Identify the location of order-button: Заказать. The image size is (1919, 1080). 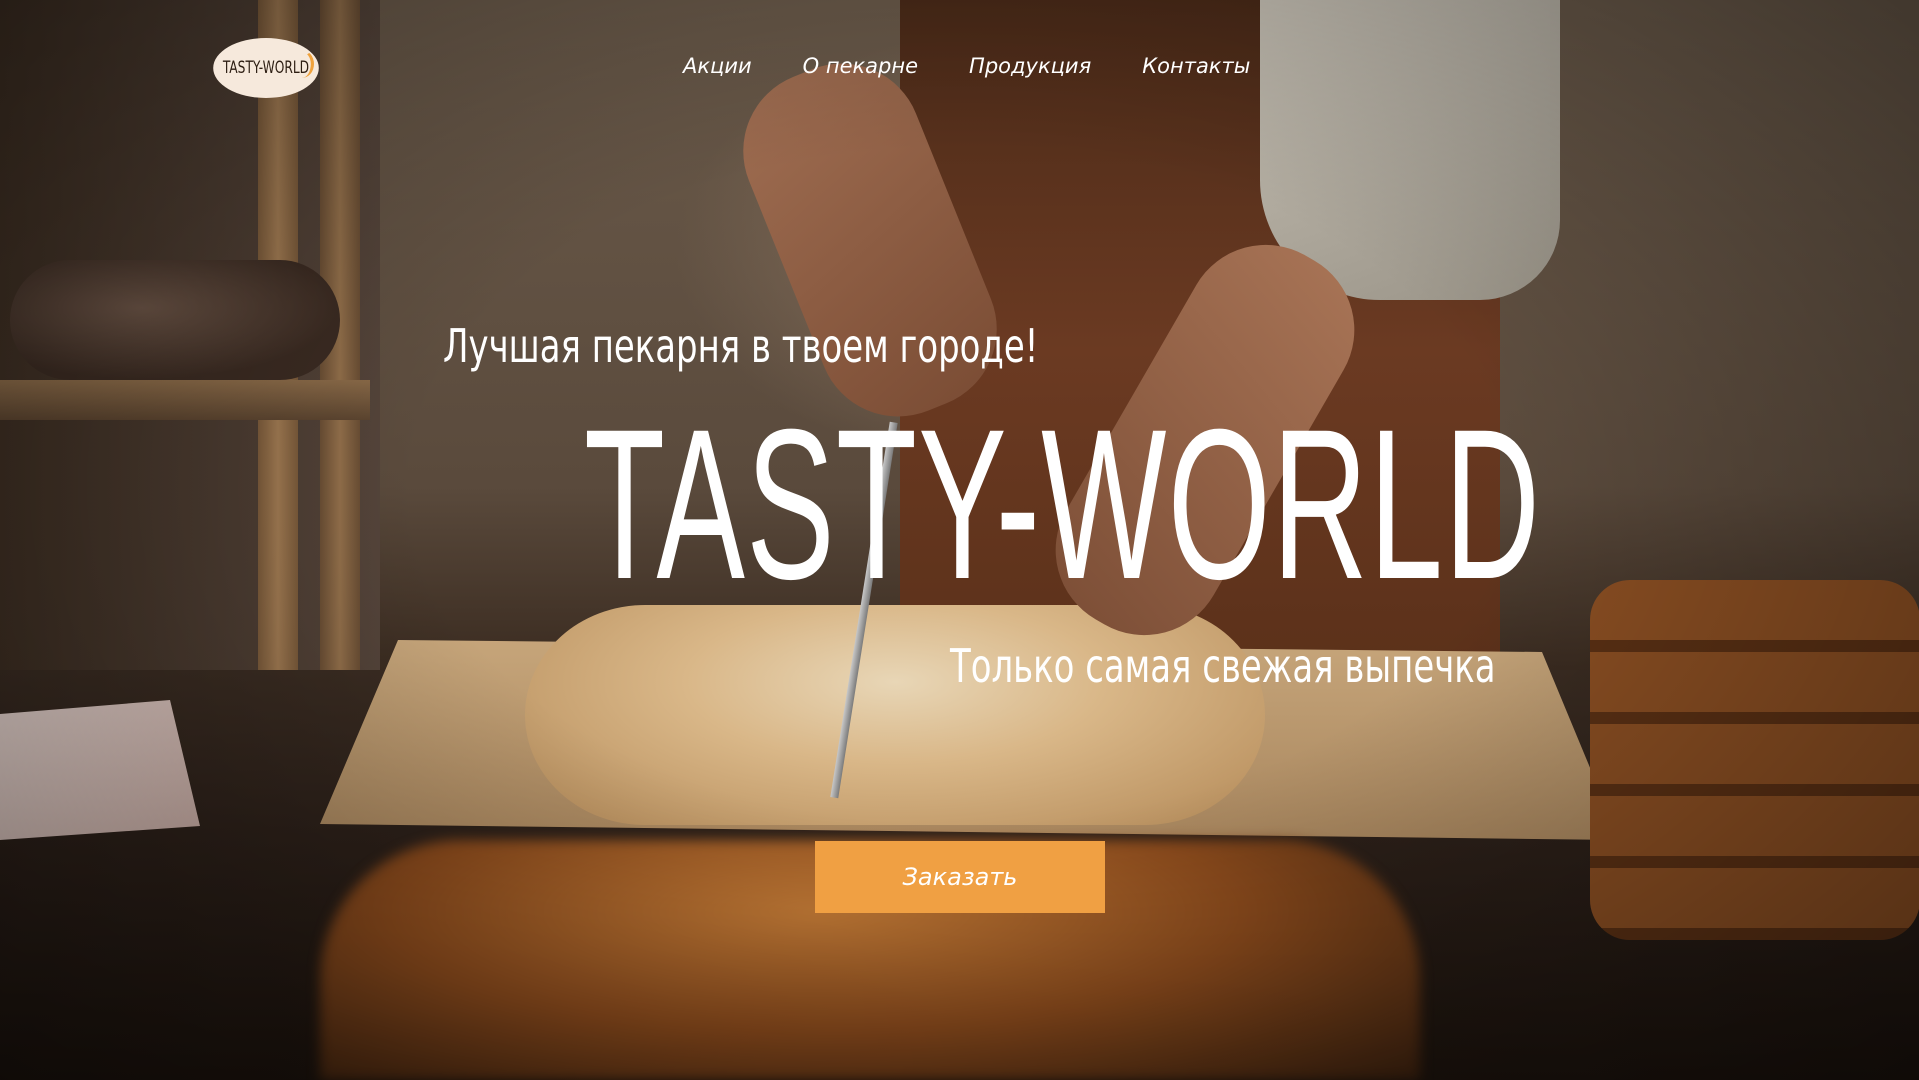
(960, 877).